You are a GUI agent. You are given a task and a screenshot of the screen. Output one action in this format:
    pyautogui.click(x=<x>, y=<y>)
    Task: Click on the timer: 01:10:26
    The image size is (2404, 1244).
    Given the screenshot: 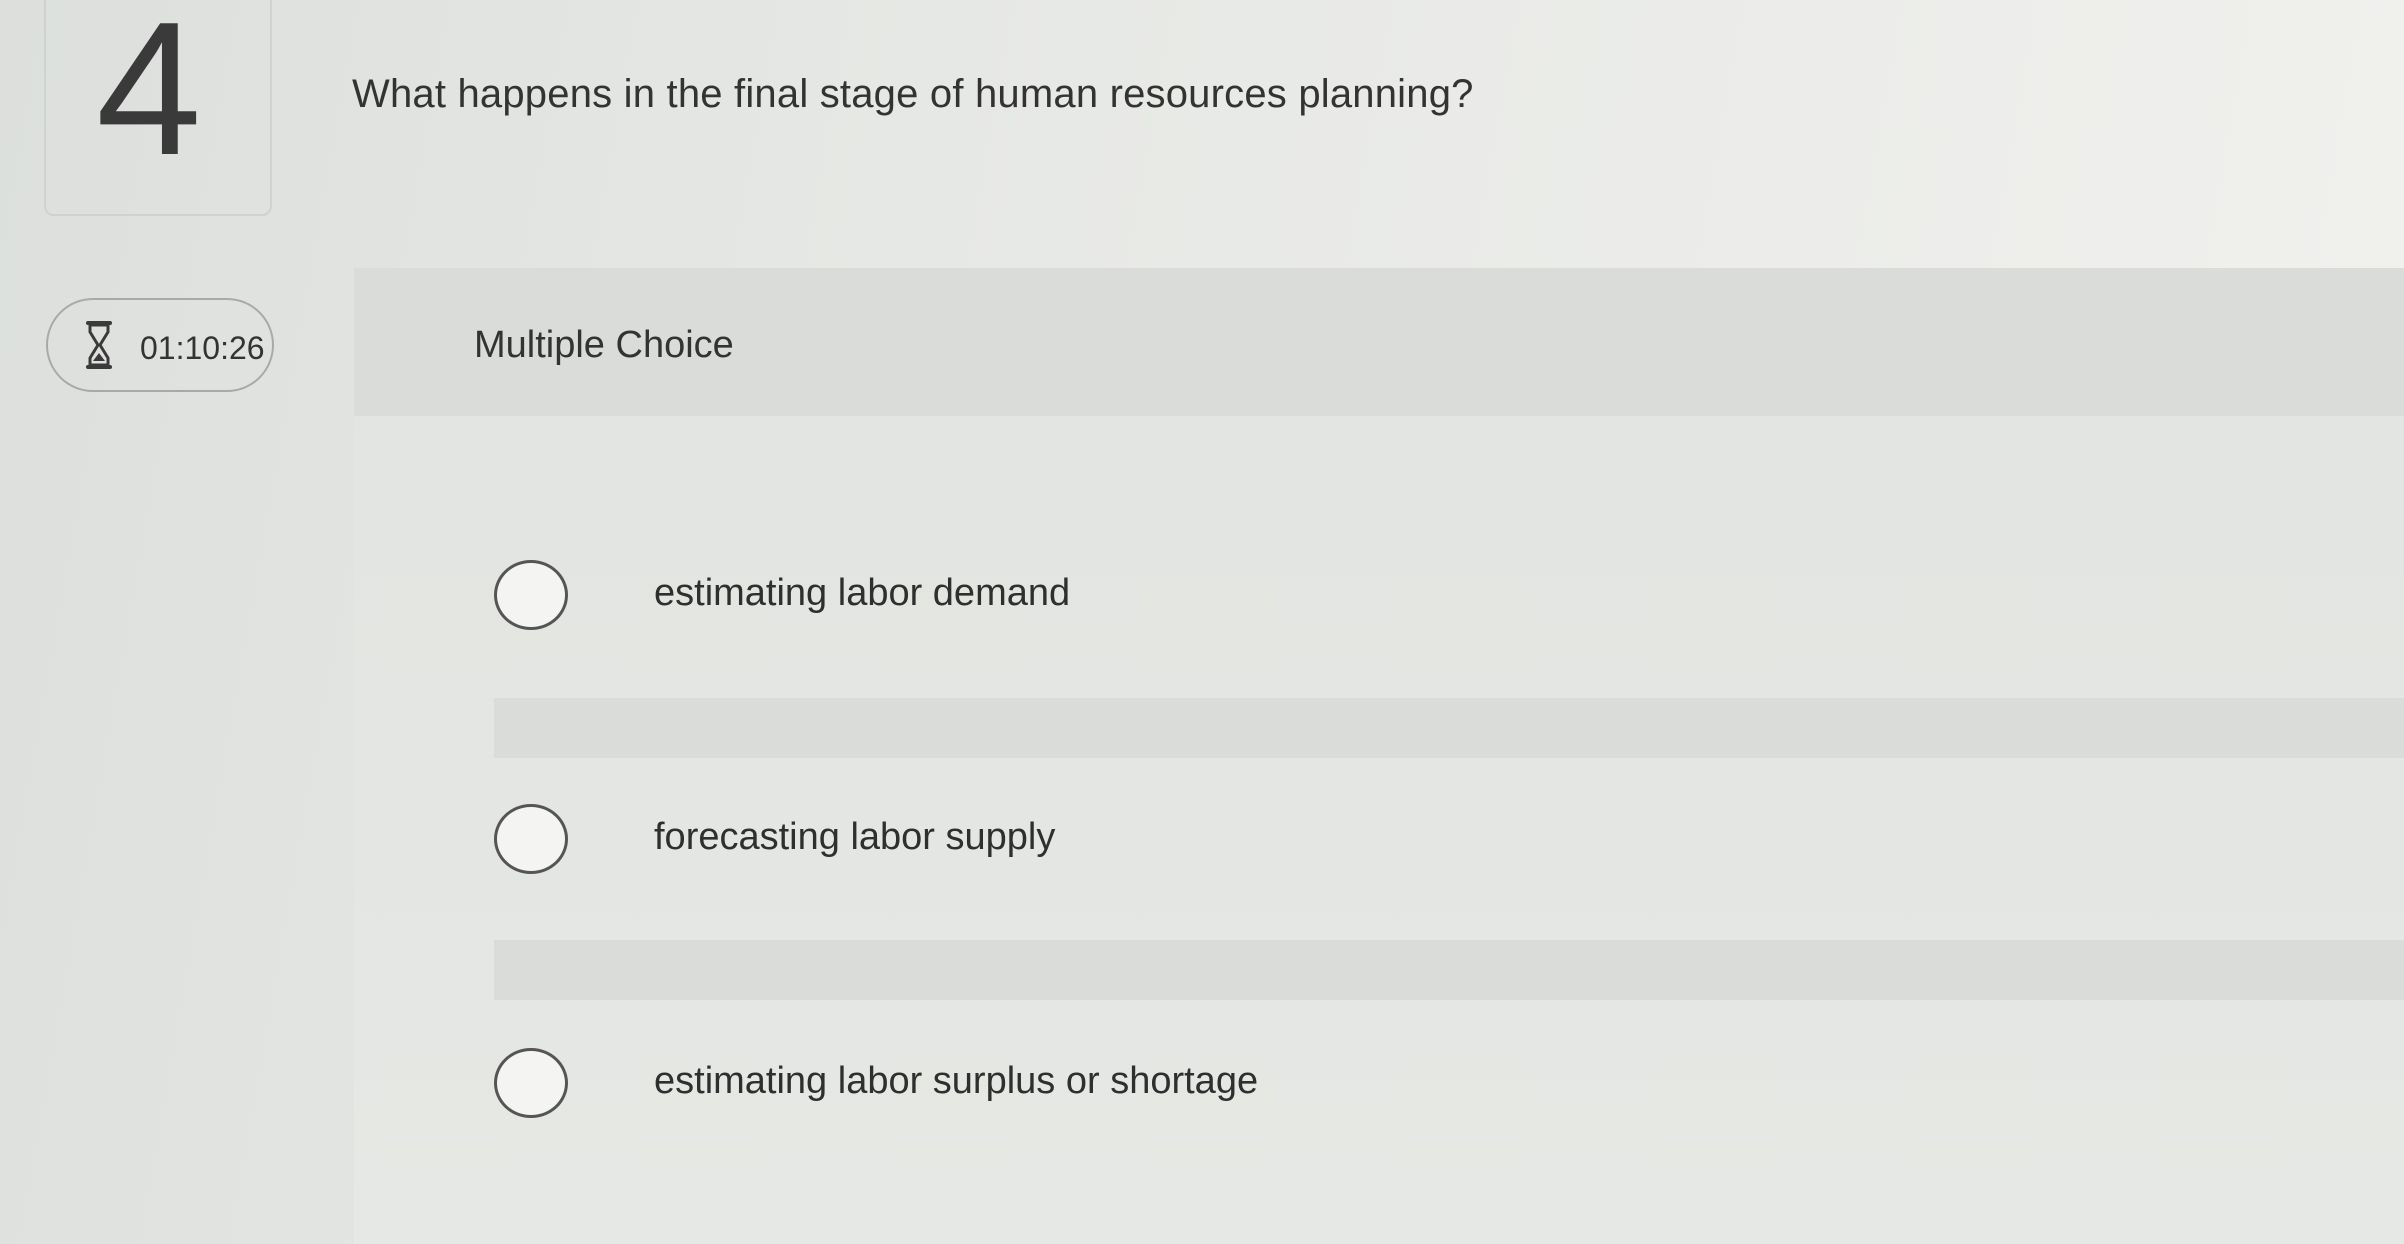 What is the action you would take?
    pyautogui.click(x=160, y=345)
    